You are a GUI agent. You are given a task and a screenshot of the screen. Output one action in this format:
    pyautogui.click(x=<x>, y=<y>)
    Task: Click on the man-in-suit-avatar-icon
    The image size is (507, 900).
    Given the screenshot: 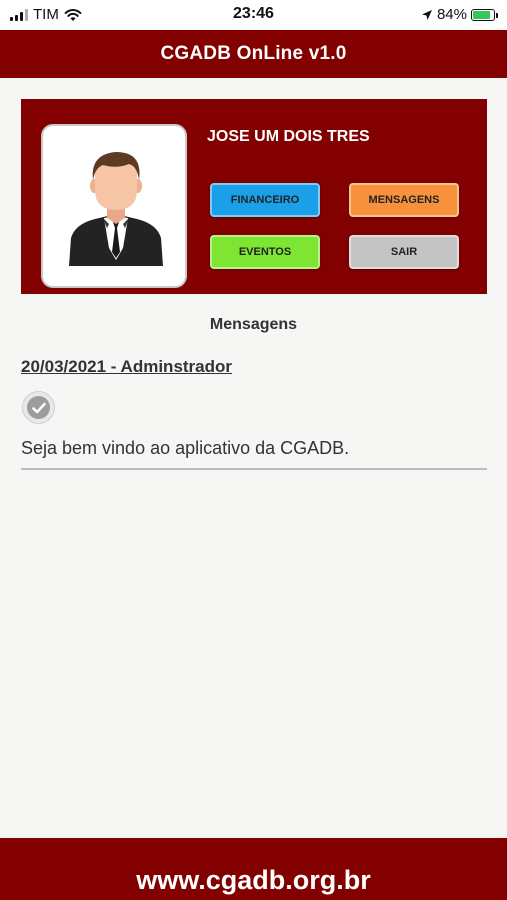 What is the action you would take?
    pyautogui.click(x=116, y=209)
    